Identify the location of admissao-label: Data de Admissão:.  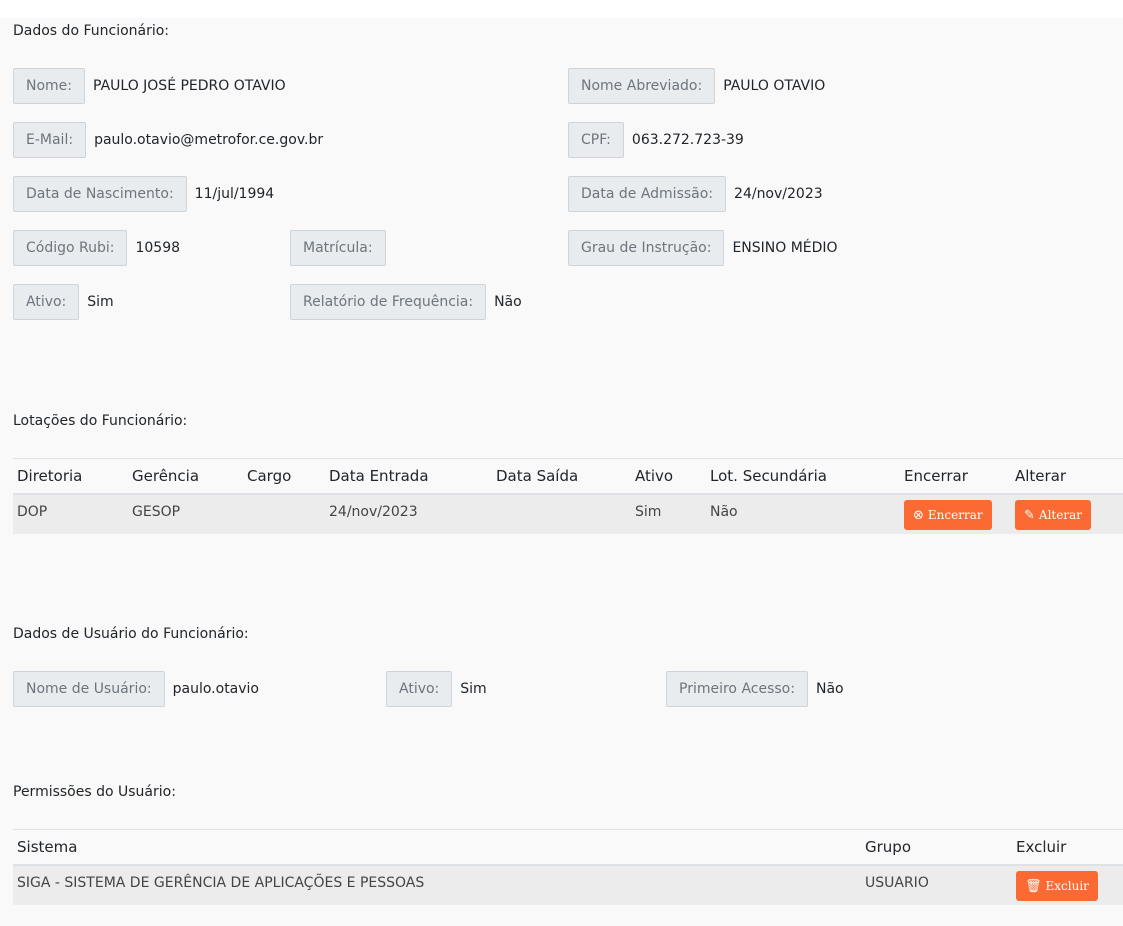
(647, 194).